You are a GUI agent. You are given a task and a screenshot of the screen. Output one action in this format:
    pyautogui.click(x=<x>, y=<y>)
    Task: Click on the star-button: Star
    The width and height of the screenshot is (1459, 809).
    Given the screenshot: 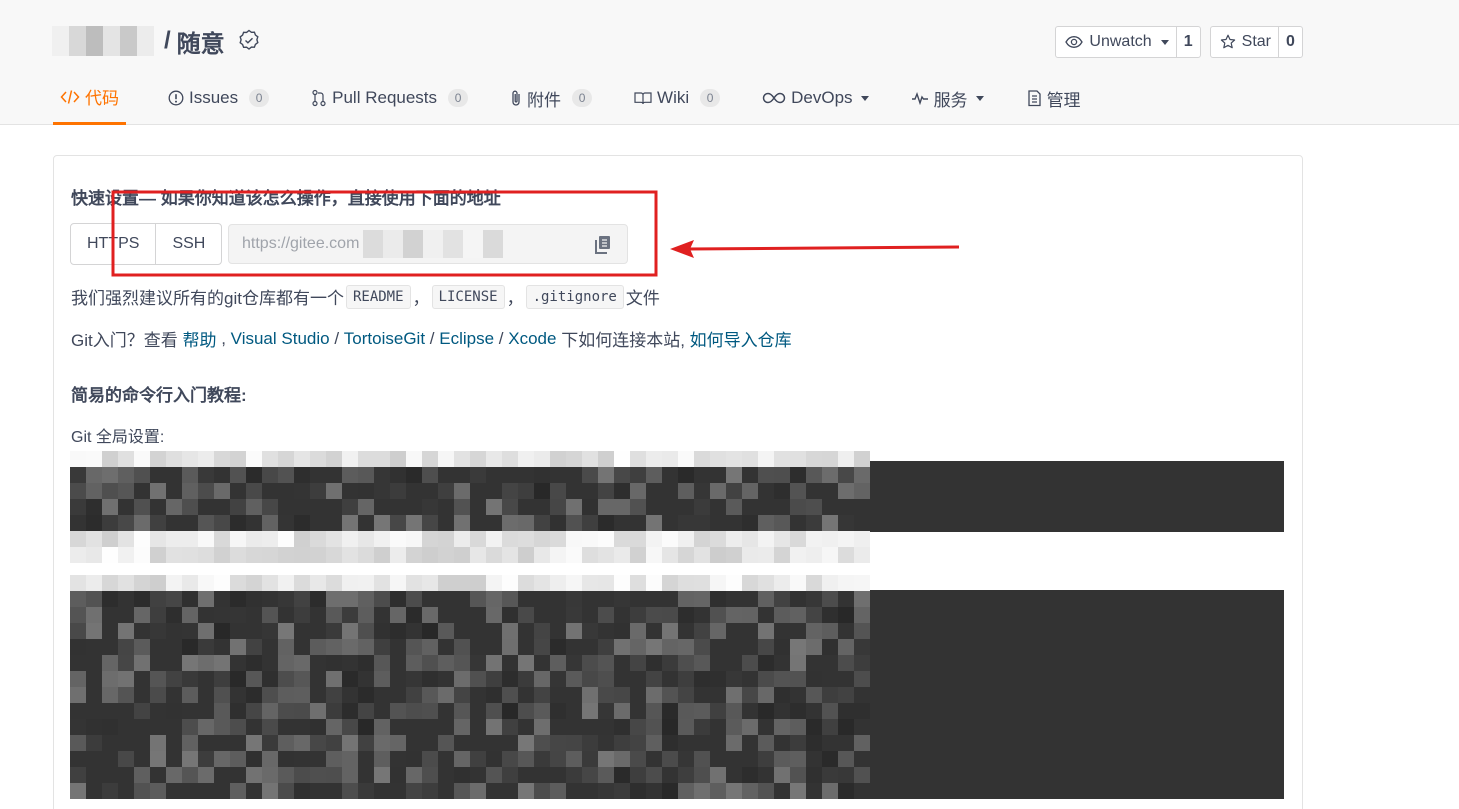 What is the action you would take?
    pyautogui.click(x=1244, y=42)
    